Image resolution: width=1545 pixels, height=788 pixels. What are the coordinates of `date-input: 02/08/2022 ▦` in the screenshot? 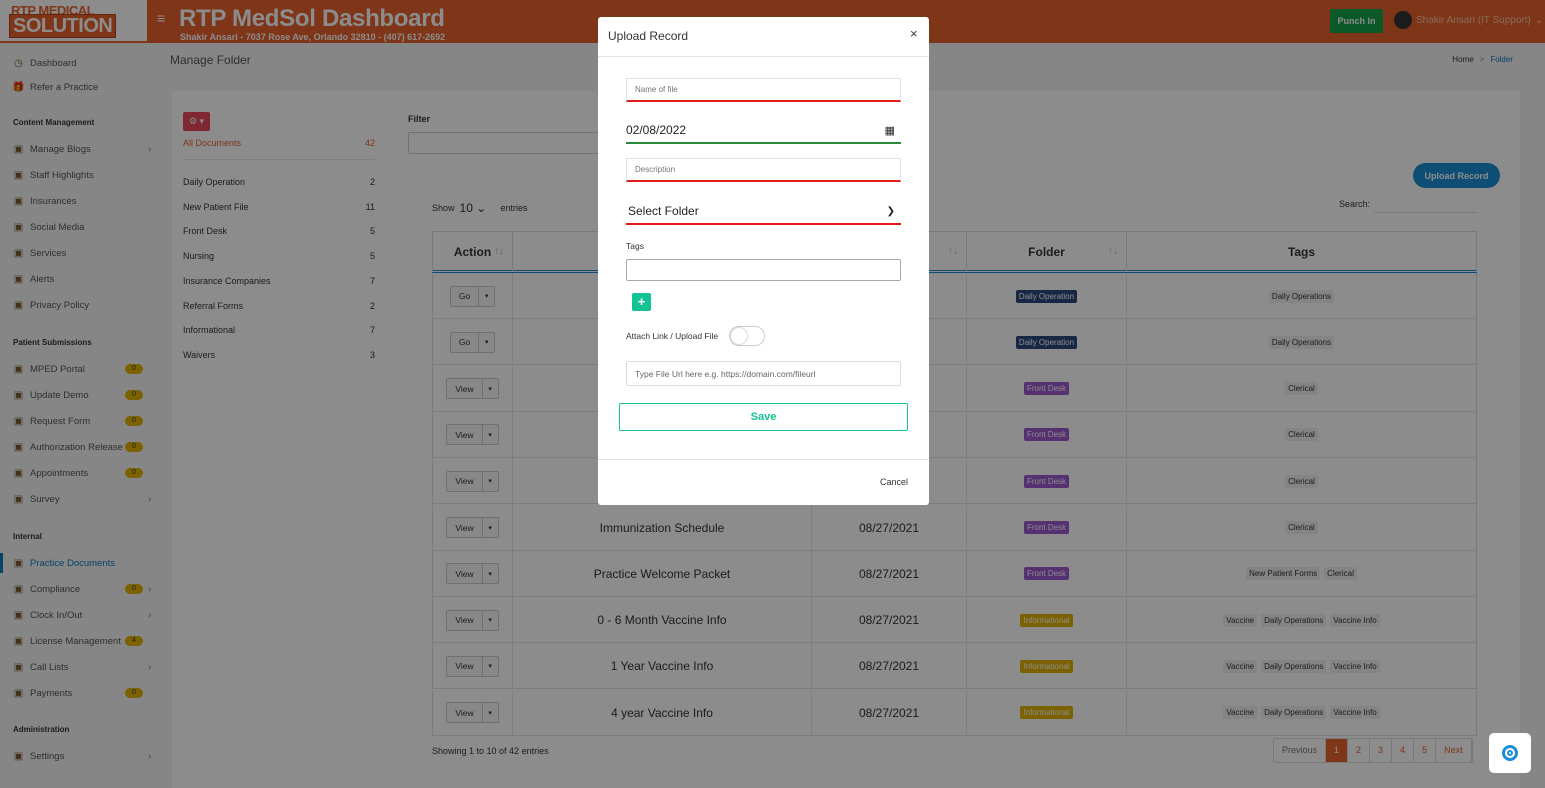 It's located at (763, 131).